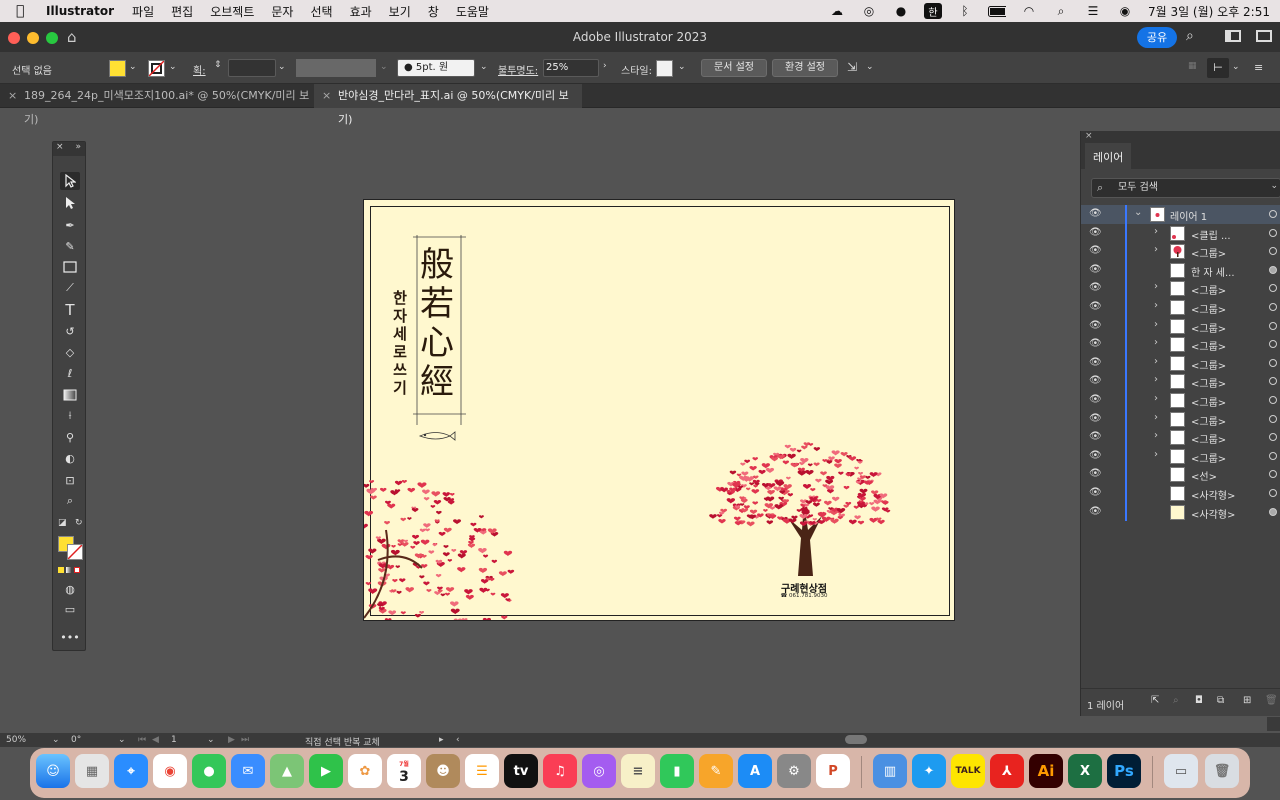  Describe the element at coordinates (69, 570) in the screenshot. I see `gradient-mode-icon` at that location.